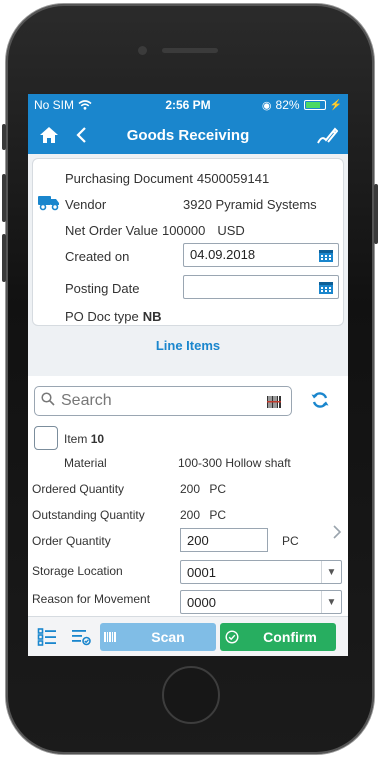 The width and height of the screenshot is (380, 758). Describe the element at coordinates (48, 401) in the screenshot. I see `search-icon` at that location.